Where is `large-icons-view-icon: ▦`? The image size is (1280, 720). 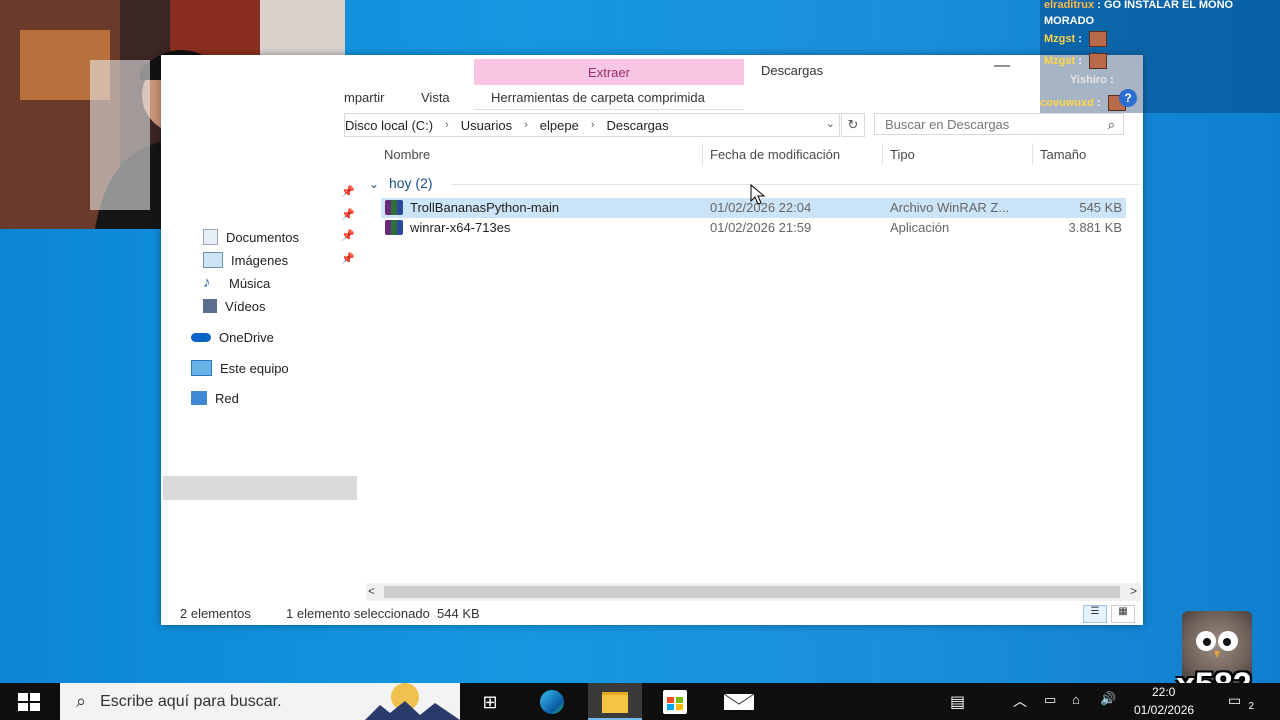 large-icons-view-icon: ▦ is located at coordinates (1123, 614).